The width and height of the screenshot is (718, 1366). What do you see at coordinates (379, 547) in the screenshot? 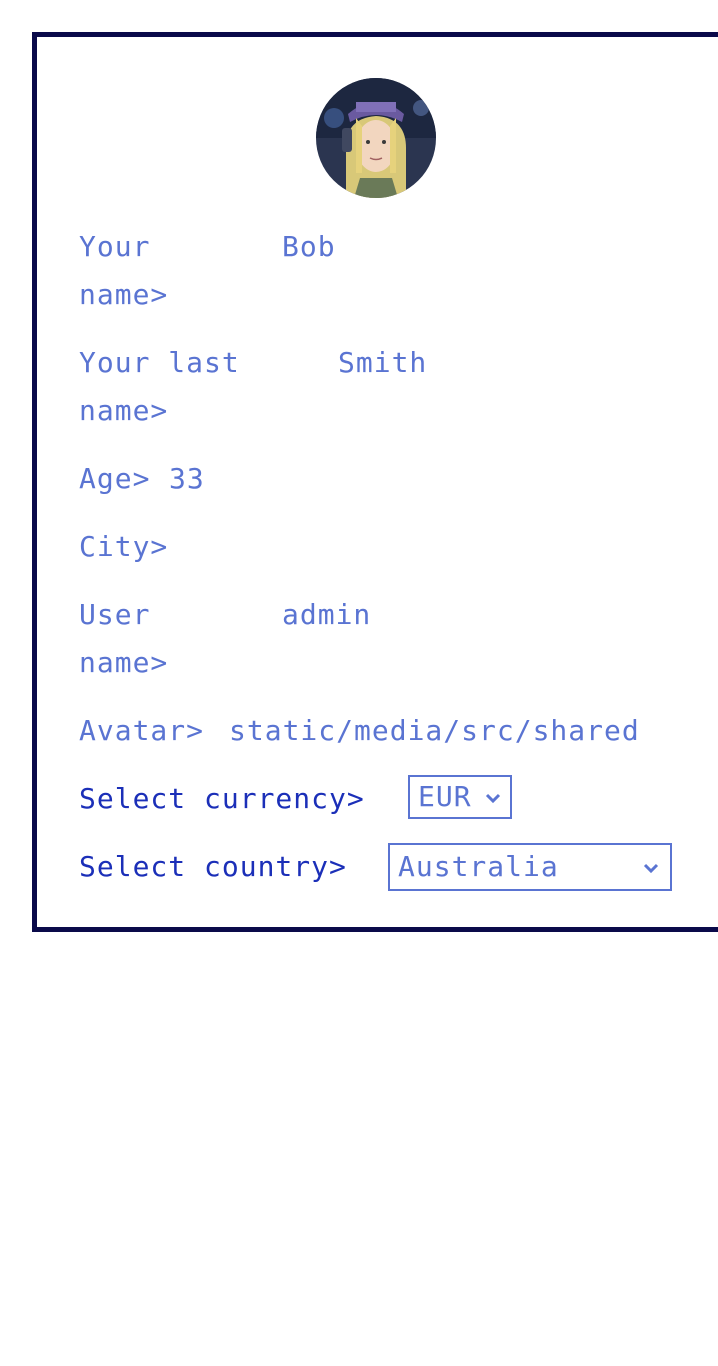
I see `field-city: City>` at bounding box center [379, 547].